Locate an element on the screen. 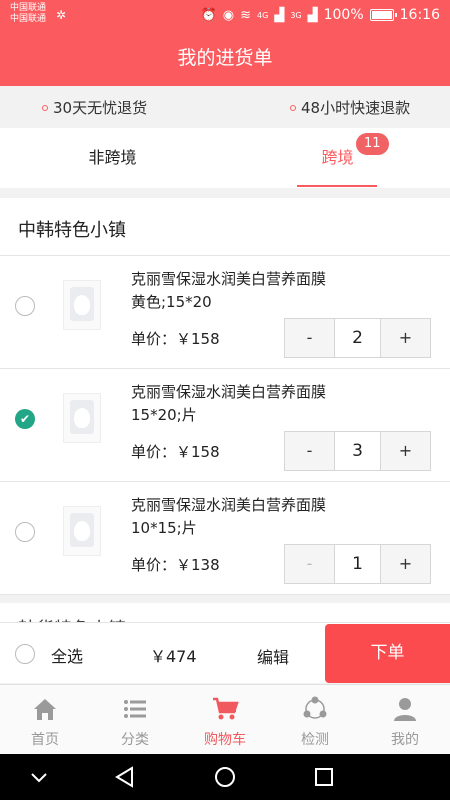  tabbar-item-home: 首页 is located at coordinates (45, 720).